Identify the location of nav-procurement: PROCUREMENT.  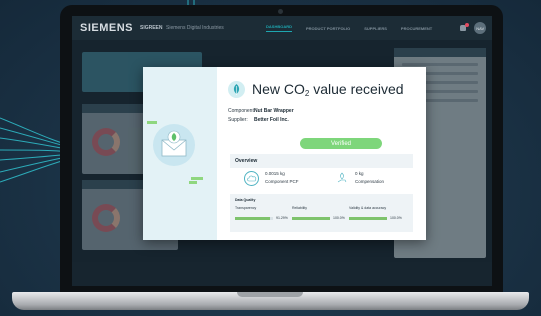
(416, 28).